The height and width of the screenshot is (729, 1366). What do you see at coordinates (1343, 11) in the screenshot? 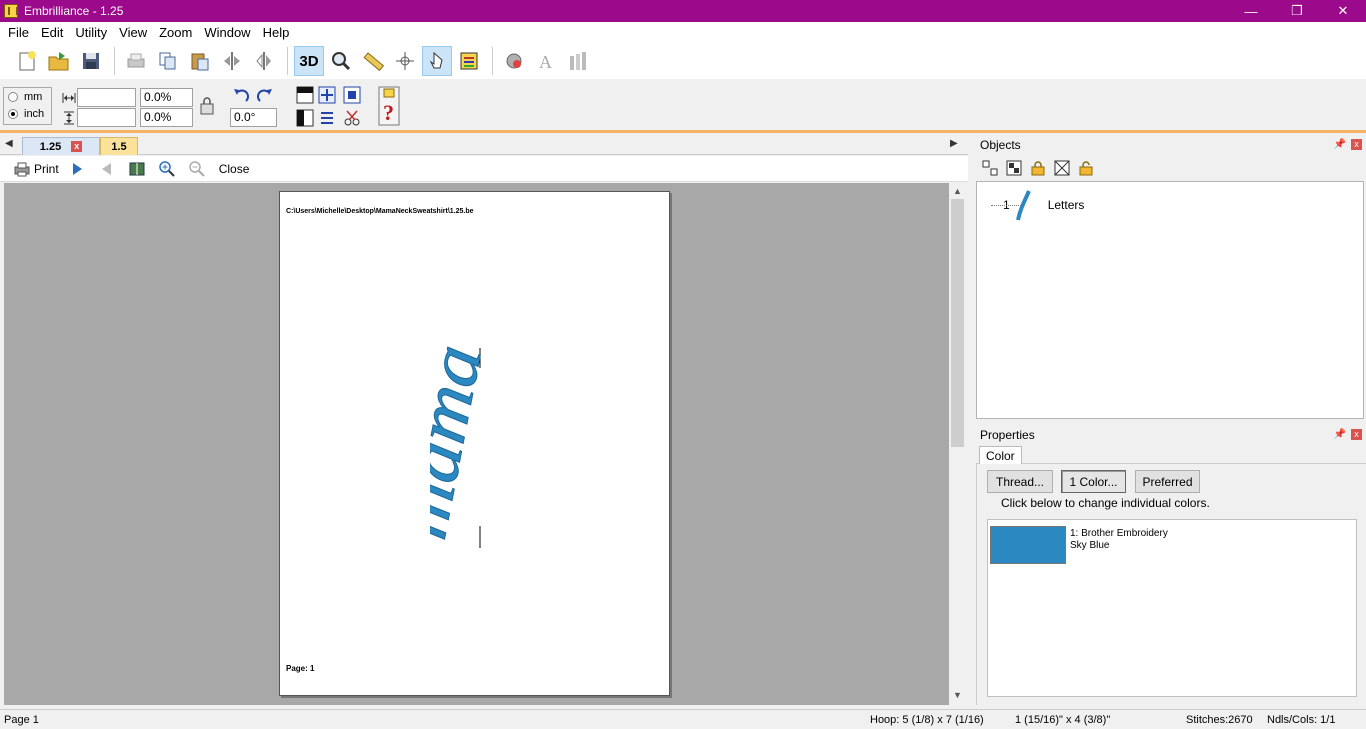
I see `close-window-button: ✕` at bounding box center [1343, 11].